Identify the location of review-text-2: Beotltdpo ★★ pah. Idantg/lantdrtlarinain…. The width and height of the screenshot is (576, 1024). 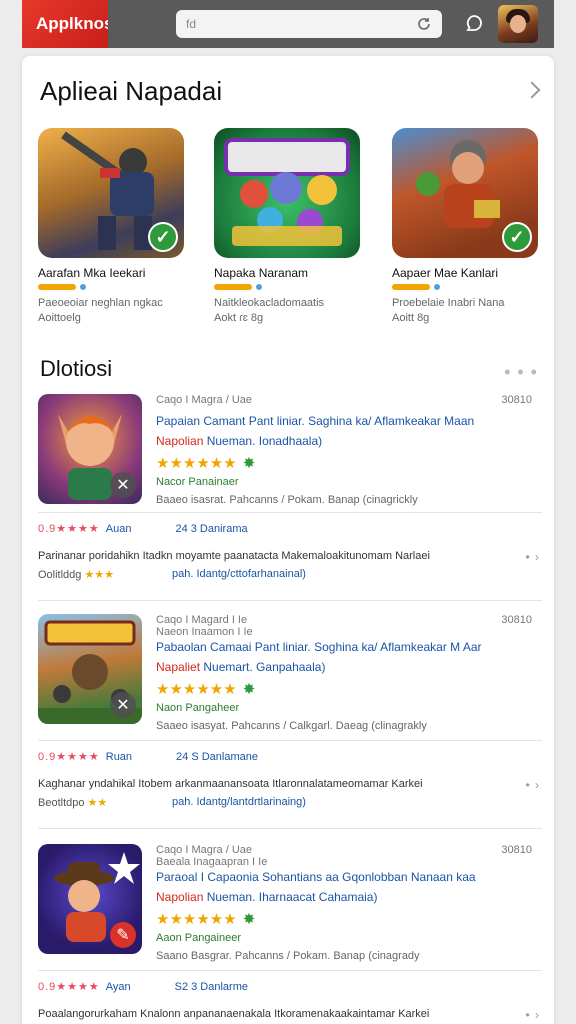
(172, 802).